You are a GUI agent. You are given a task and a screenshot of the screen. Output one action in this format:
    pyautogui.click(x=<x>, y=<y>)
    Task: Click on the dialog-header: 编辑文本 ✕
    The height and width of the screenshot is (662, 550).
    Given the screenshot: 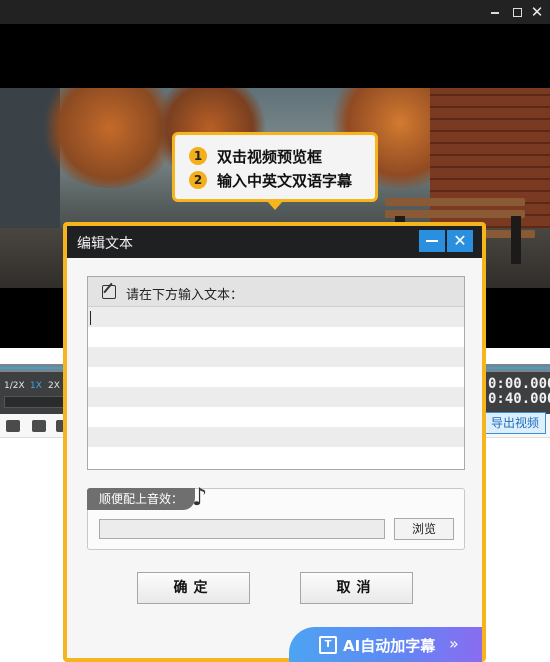 What is the action you would take?
    pyautogui.click(x=274, y=242)
    